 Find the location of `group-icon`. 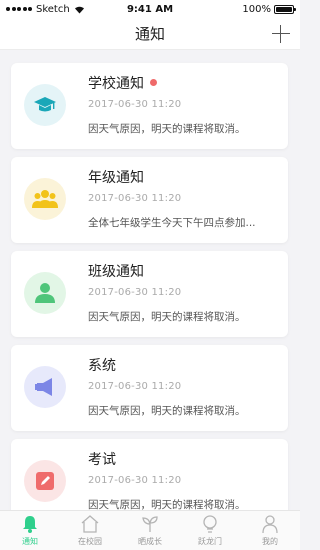

group-icon is located at coordinates (45, 199).